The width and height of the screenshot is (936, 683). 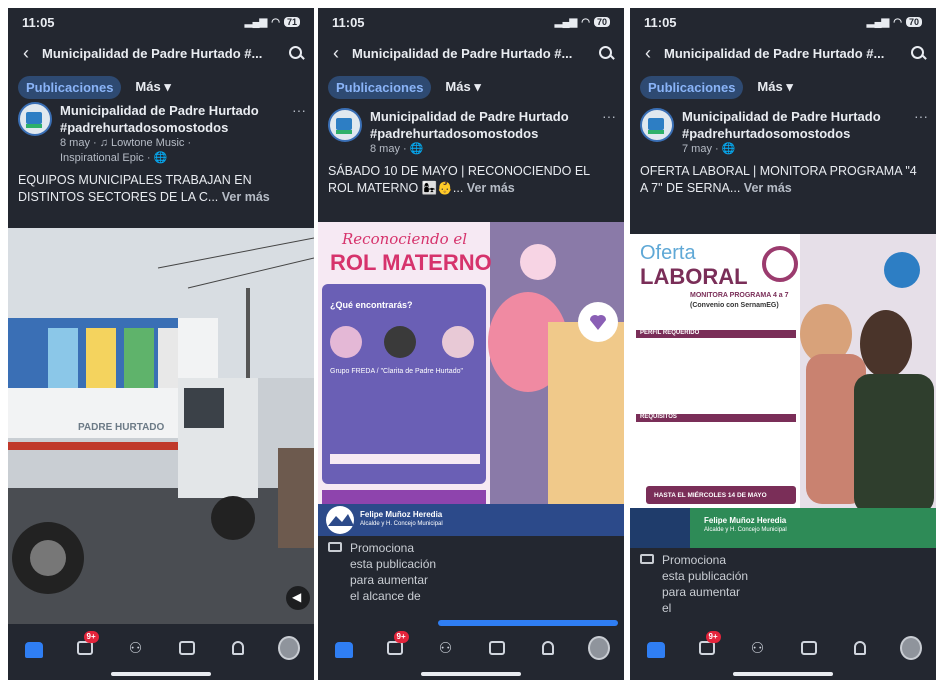 I want to click on wifi-icon: ◠, so click(x=275, y=22).